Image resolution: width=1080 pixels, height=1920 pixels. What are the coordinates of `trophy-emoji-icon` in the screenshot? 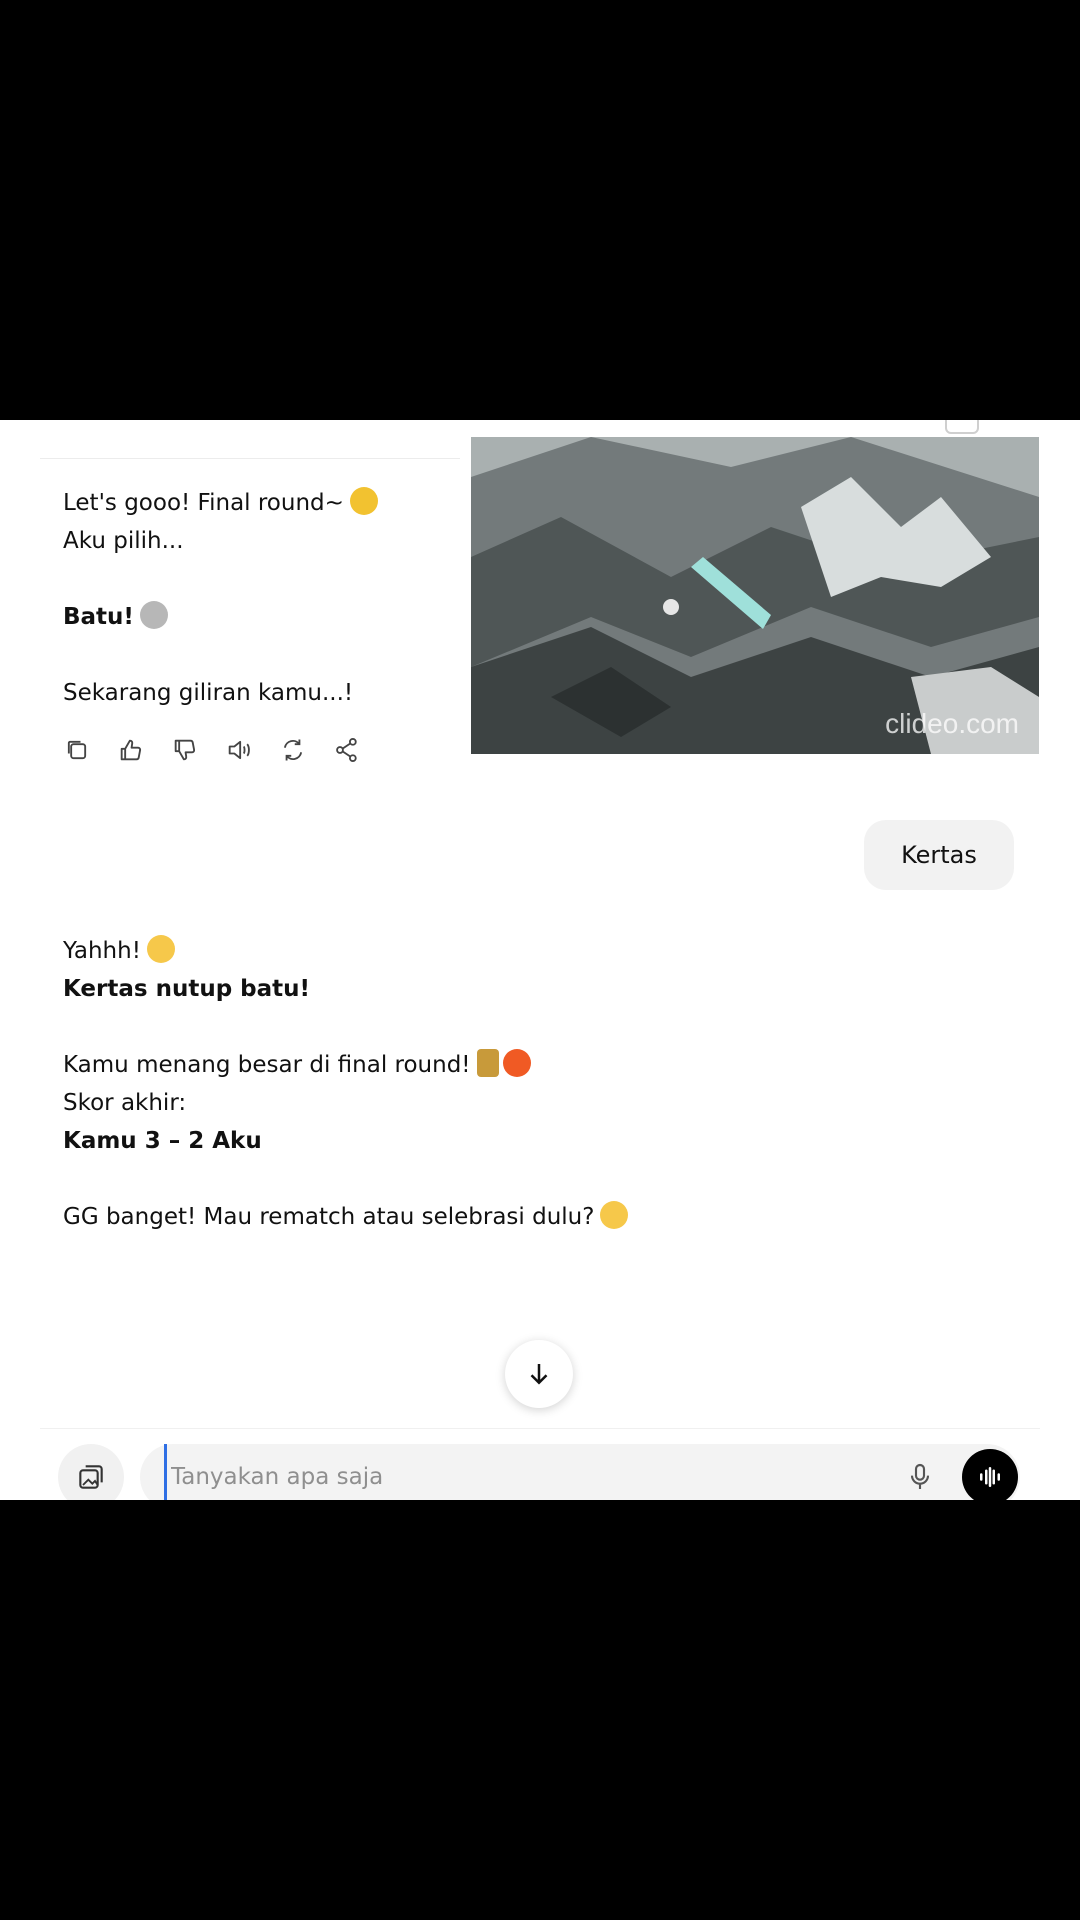 It's located at (487, 1063).